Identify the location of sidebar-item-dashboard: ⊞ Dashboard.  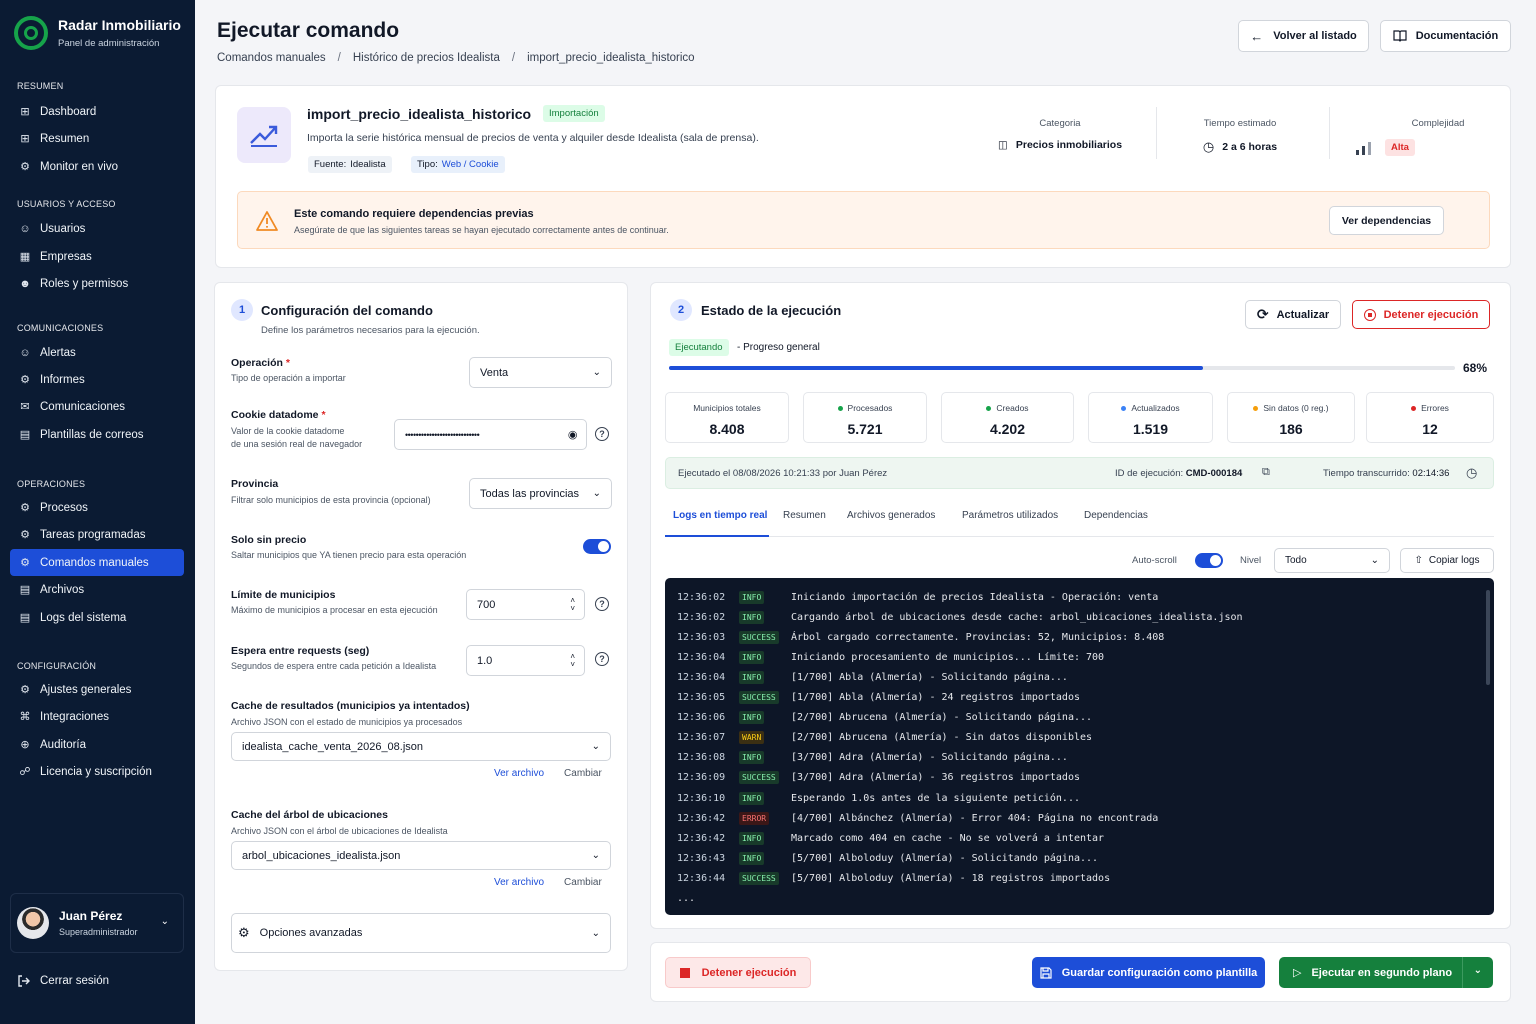
(97, 111).